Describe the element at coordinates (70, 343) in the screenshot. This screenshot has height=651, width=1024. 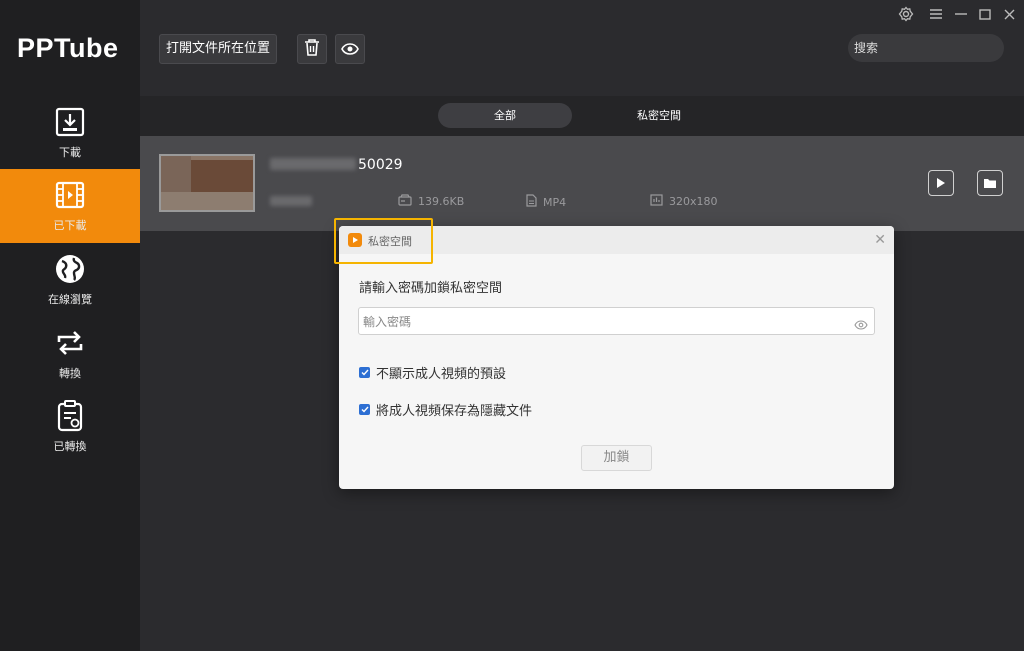
I see `convert-icon` at that location.